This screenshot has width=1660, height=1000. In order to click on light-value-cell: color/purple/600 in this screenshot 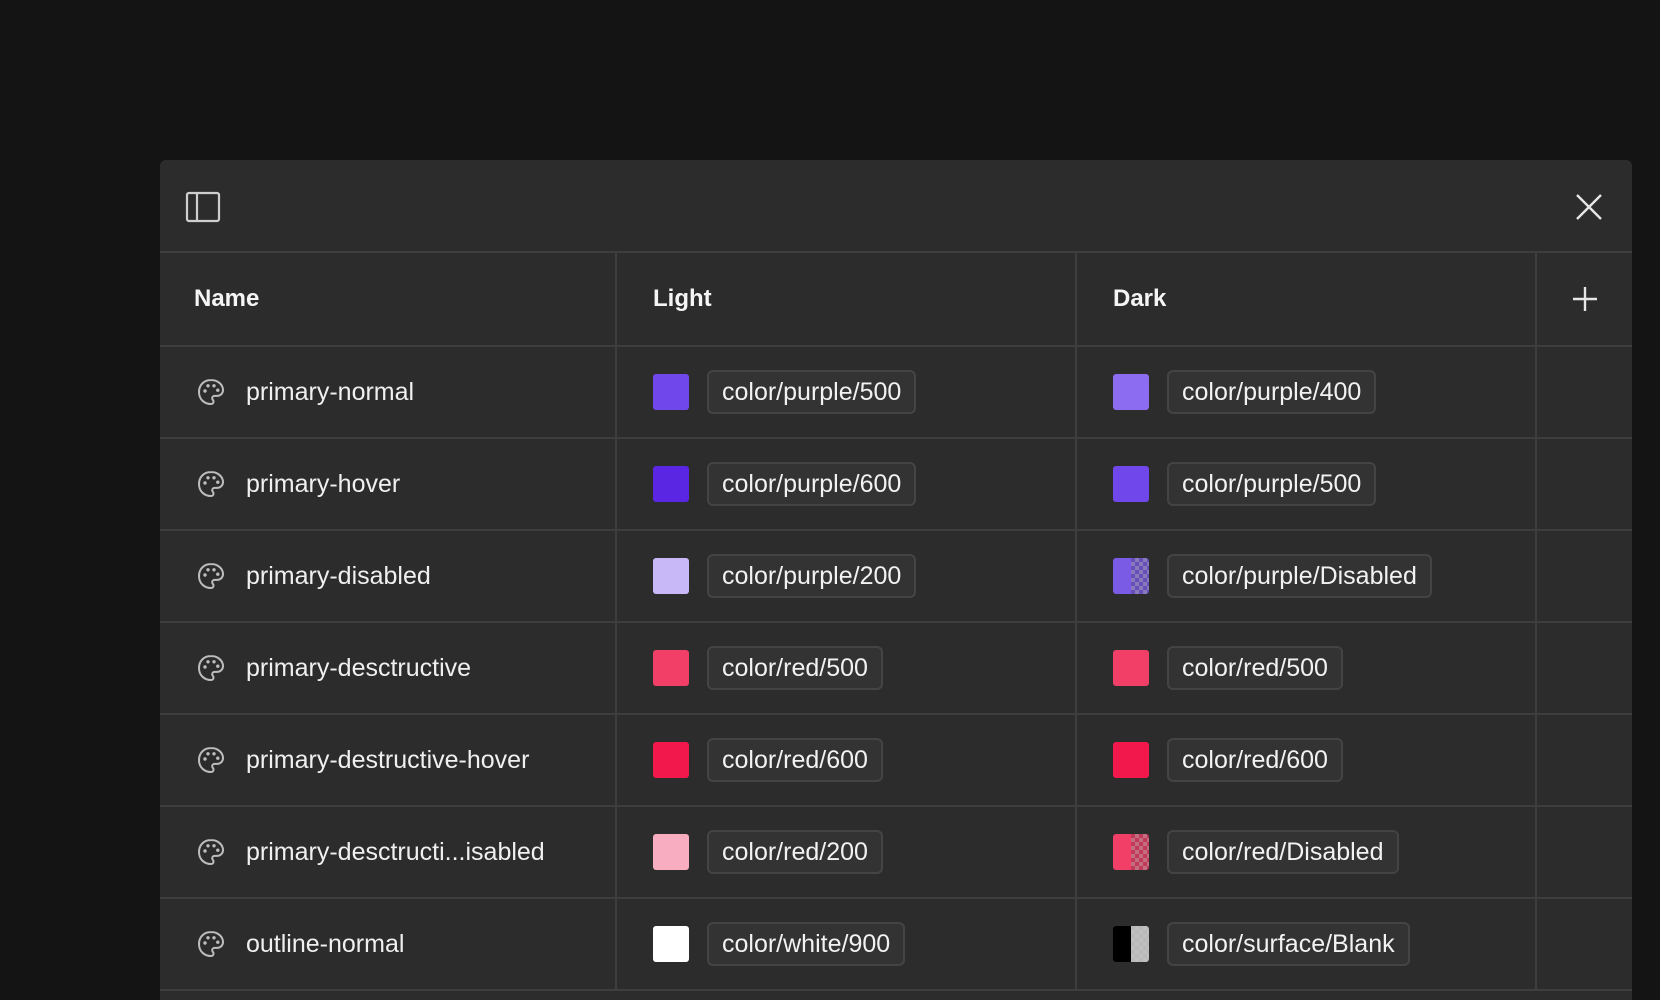, I will do `click(847, 484)`.